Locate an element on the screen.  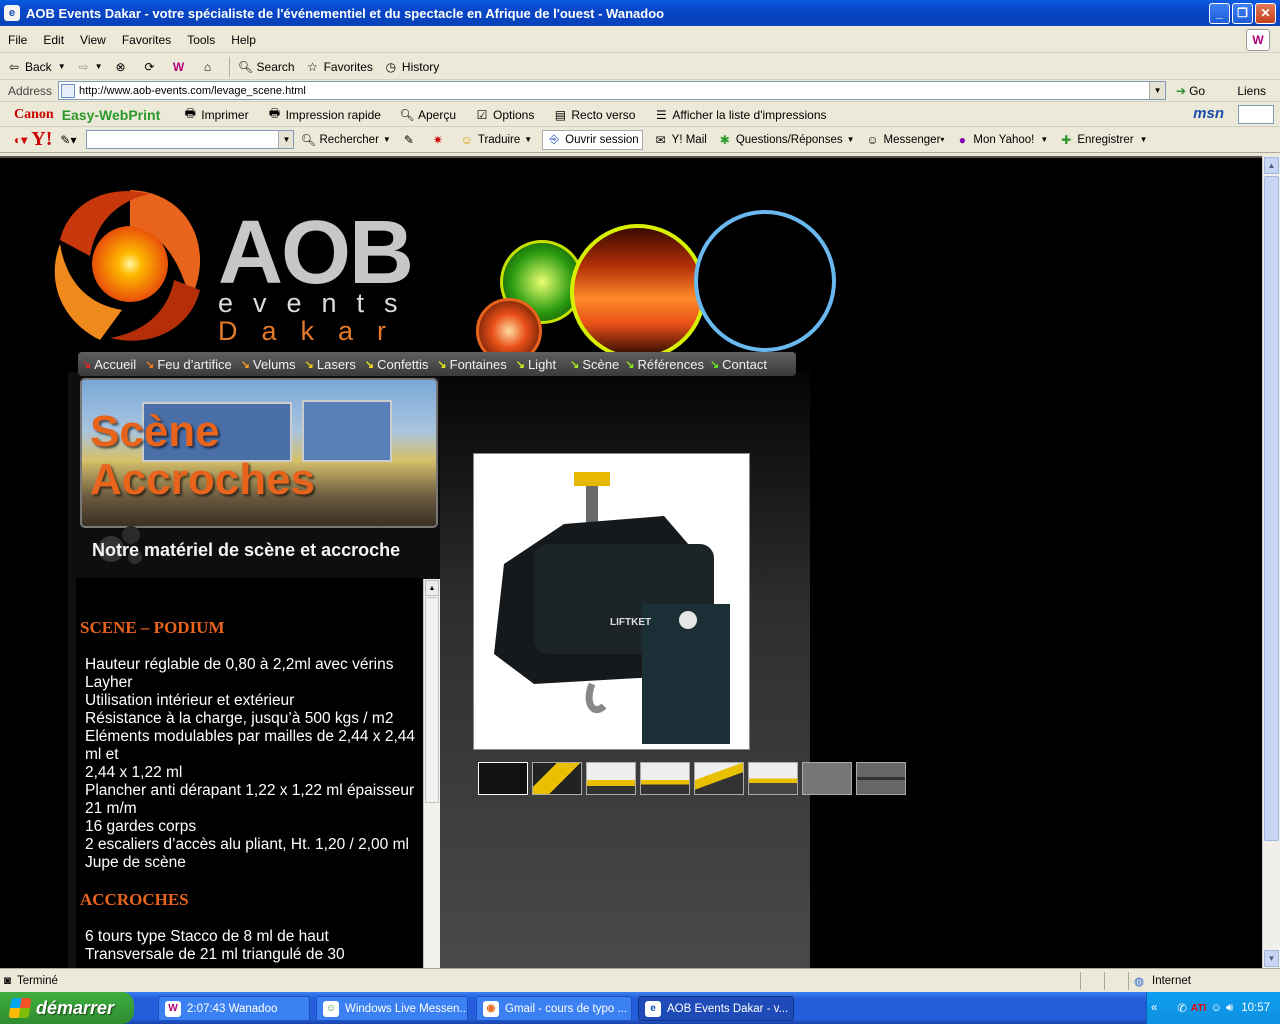
scroll-down-icon: ▼ is located at coordinates (1271, 958).